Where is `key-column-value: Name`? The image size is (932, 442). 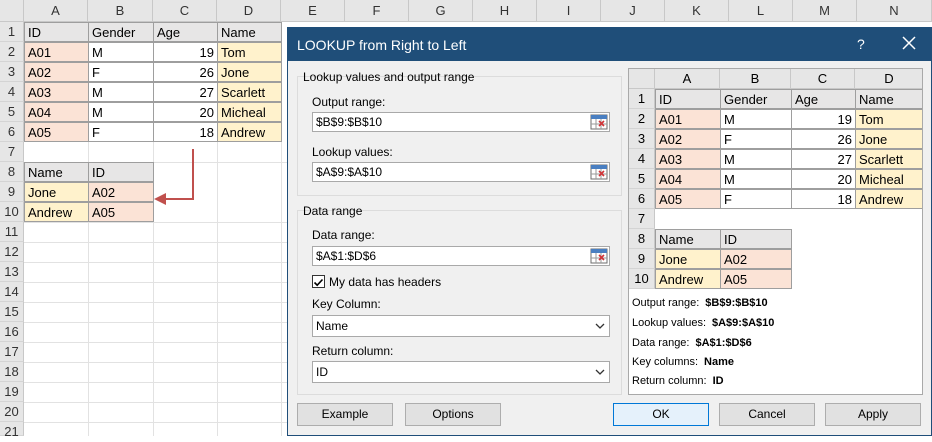
key-column-value: Name is located at coordinates (332, 326).